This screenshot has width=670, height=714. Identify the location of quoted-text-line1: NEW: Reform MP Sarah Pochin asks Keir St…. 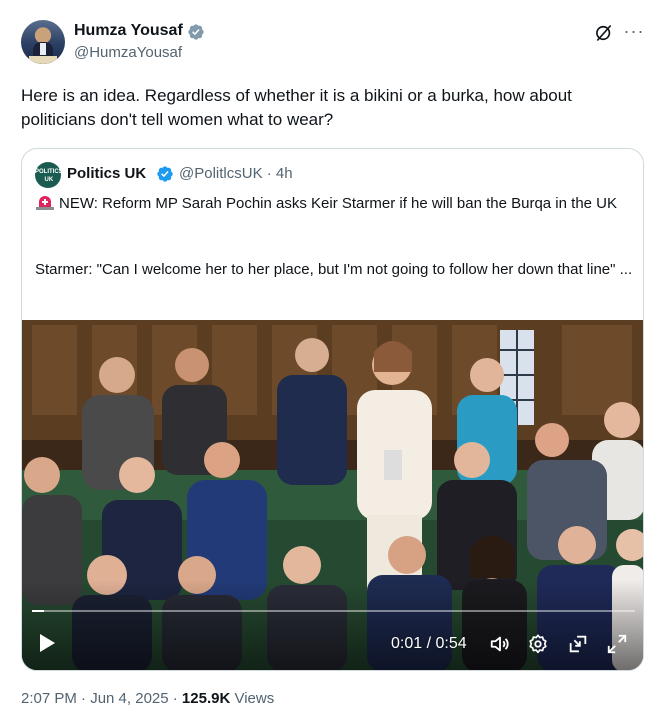
(335, 204).